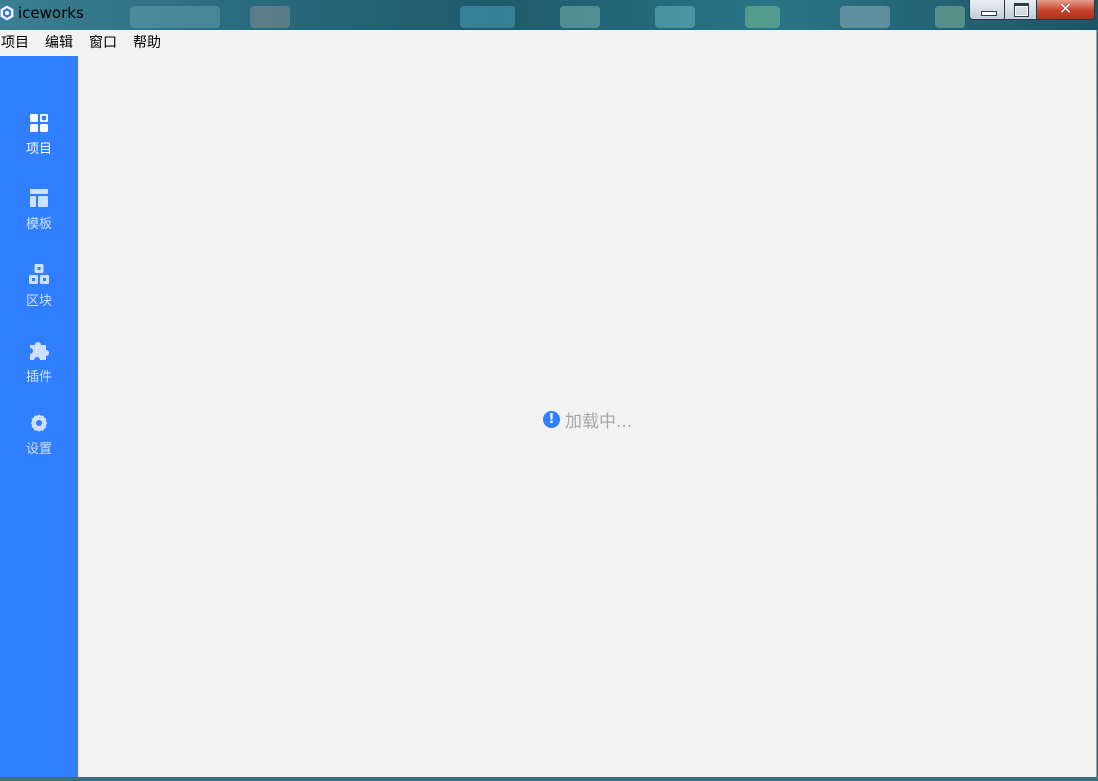  Describe the element at coordinates (7, 13) in the screenshot. I see `iceworks-logo-icon` at that location.